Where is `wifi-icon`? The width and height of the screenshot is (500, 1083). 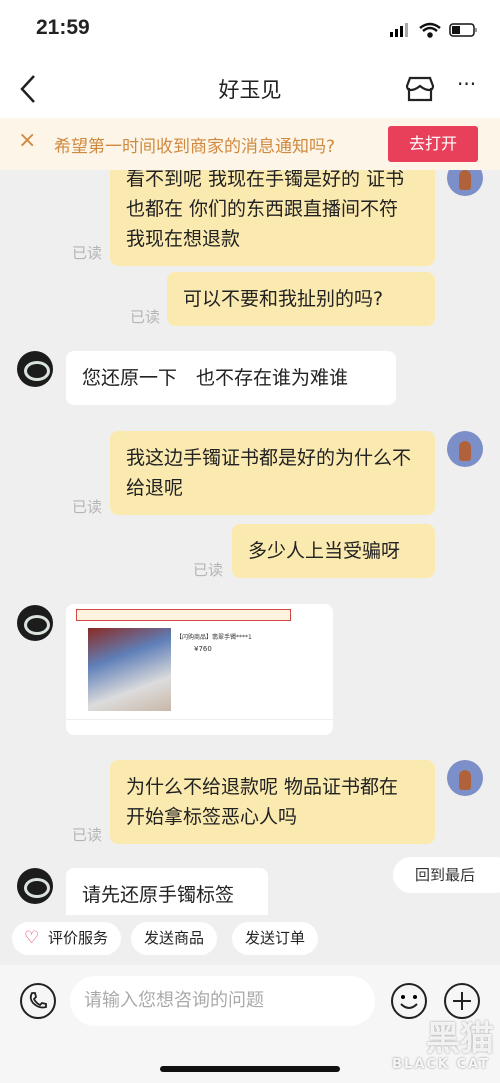
wifi-icon is located at coordinates (430, 30).